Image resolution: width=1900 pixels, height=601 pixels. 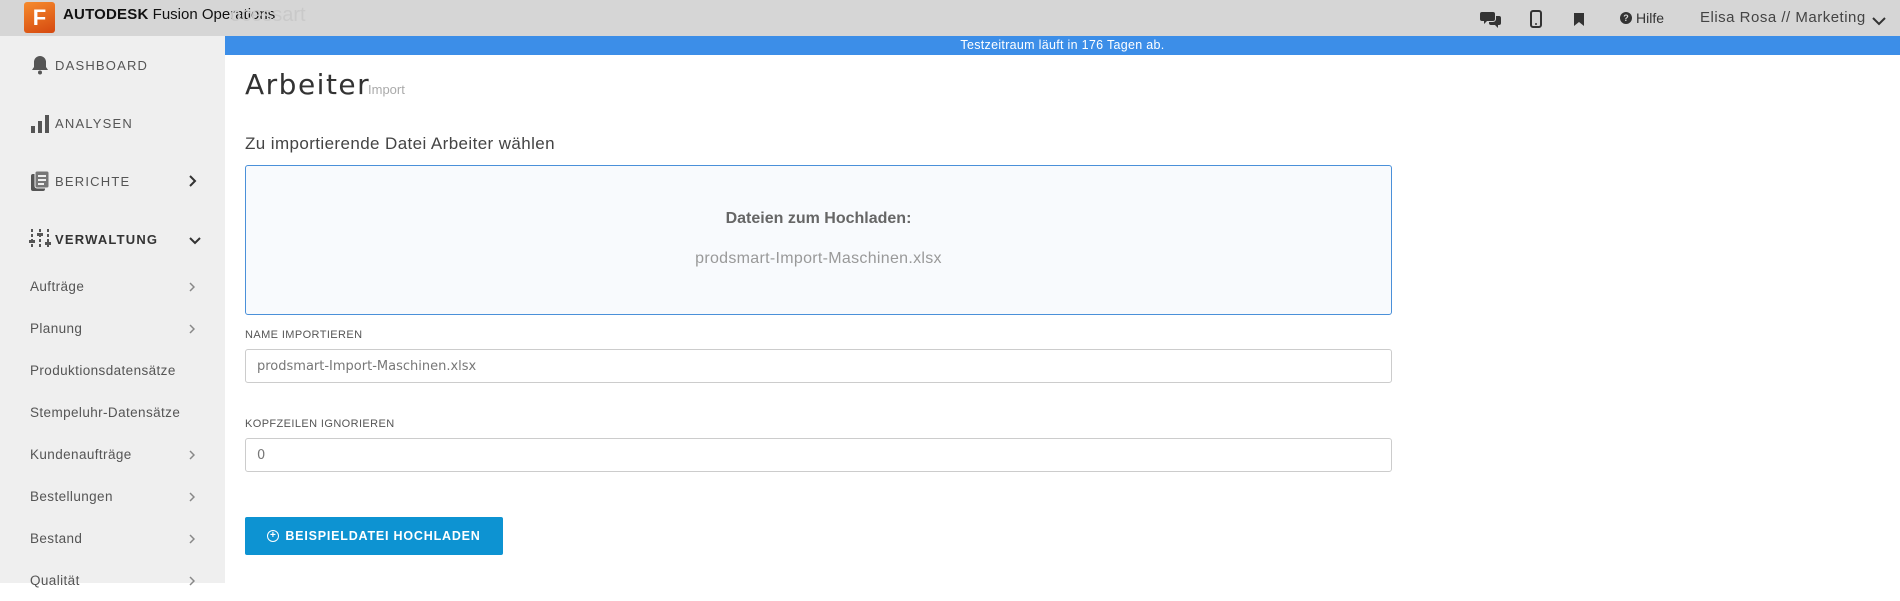 What do you see at coordinates (103, 370) in the screenshot?
I see `sidebar-item-label: Produktionsdatensätze` at bounding box center [103, 370].